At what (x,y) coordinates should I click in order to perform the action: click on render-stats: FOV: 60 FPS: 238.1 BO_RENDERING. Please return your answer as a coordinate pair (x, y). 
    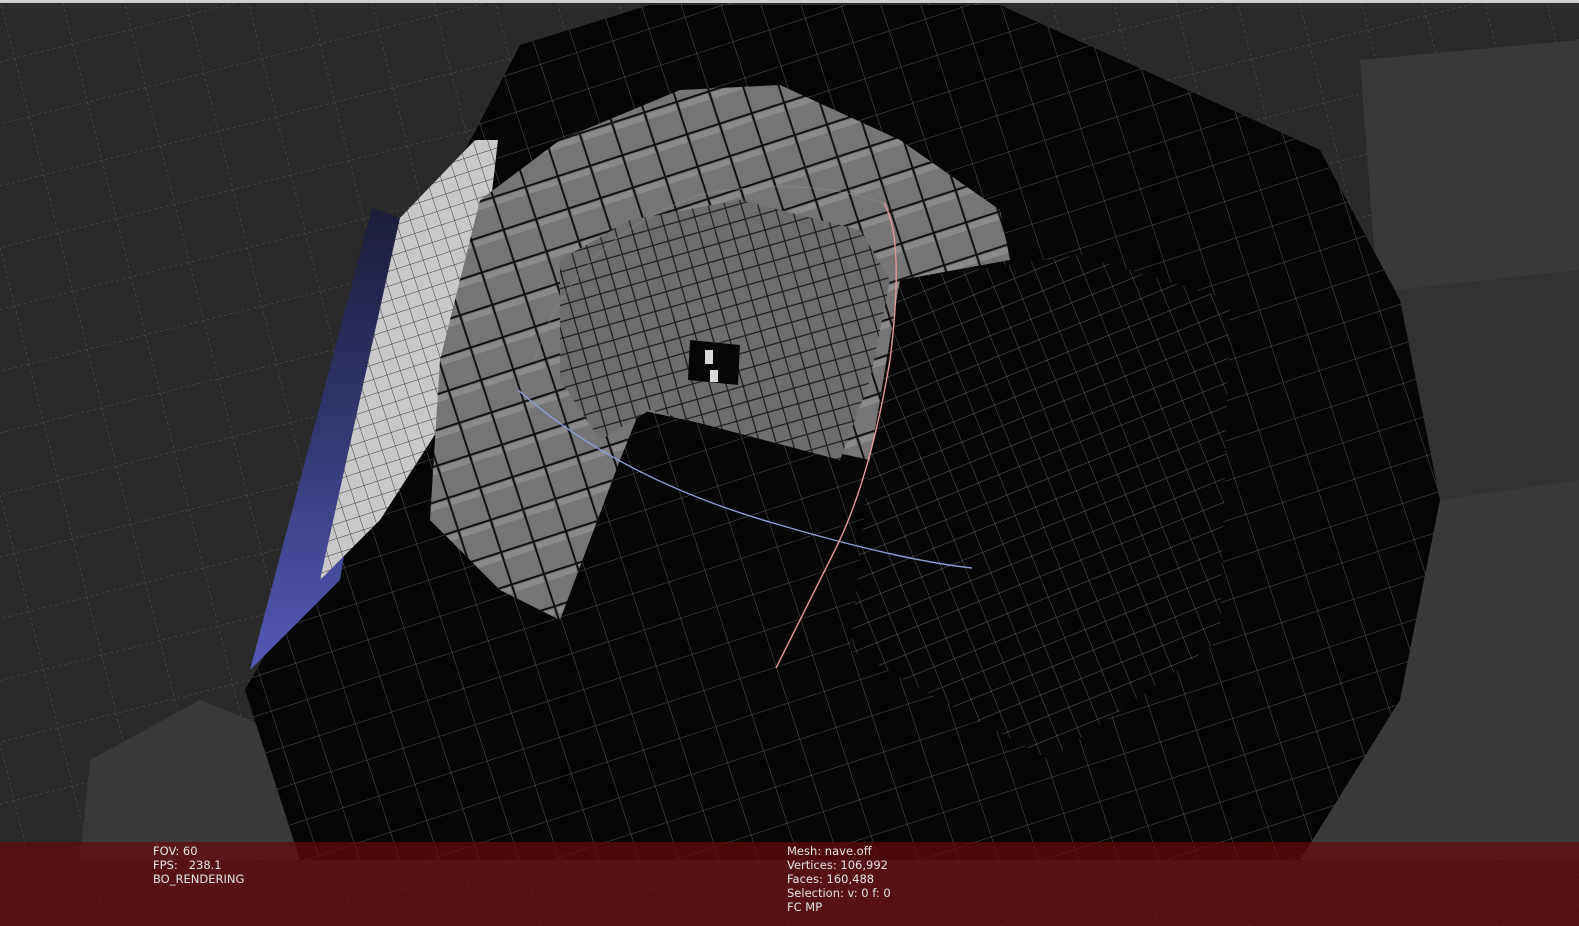
    Looking at the image, I should click on (198, 865).